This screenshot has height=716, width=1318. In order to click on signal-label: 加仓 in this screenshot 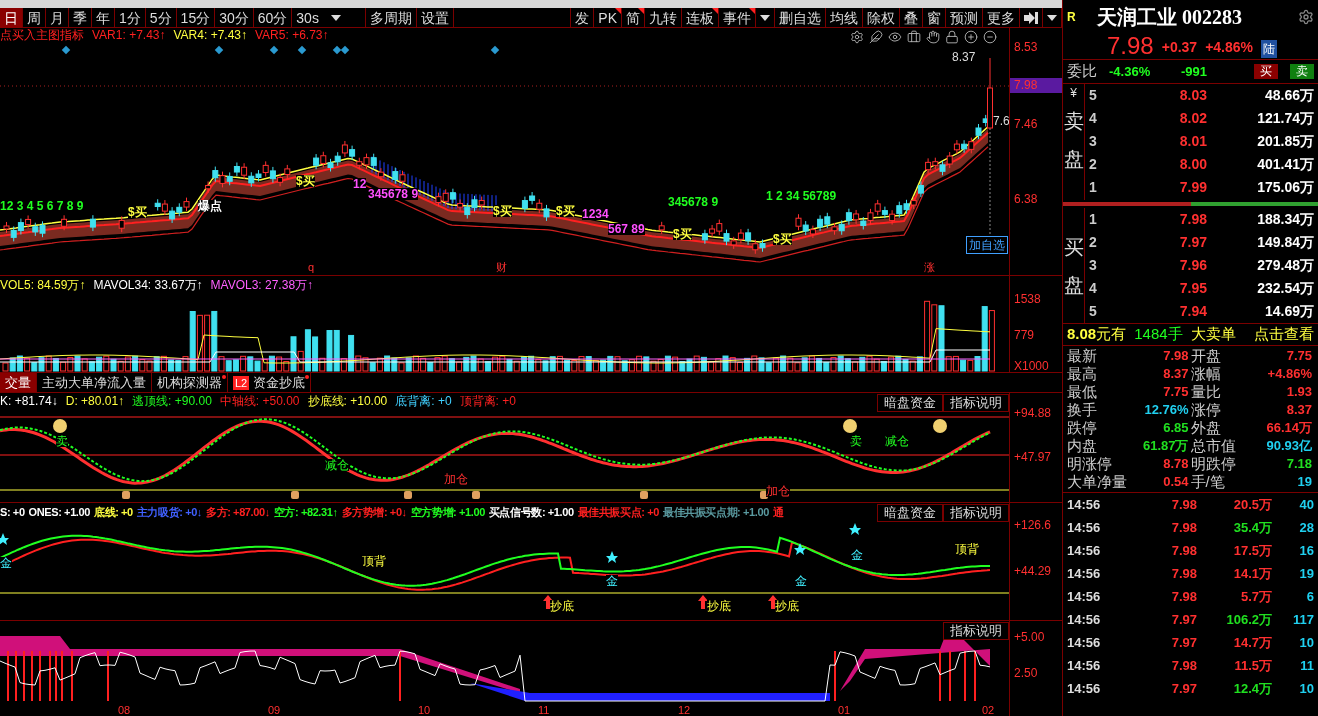, I will do `click(778, 491)`.